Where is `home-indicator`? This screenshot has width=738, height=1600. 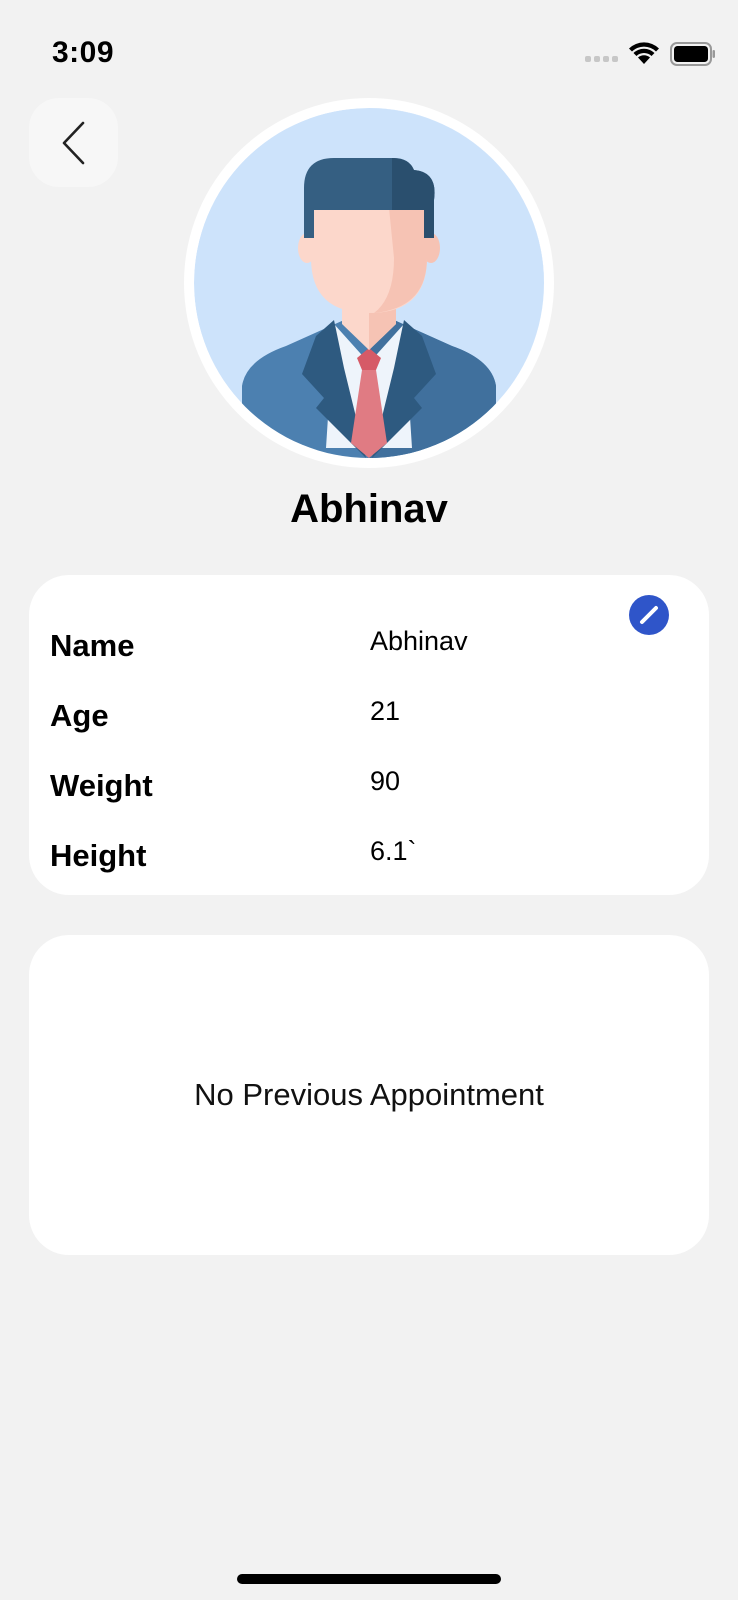 home-indicator is located at coordinates (369, 1579).